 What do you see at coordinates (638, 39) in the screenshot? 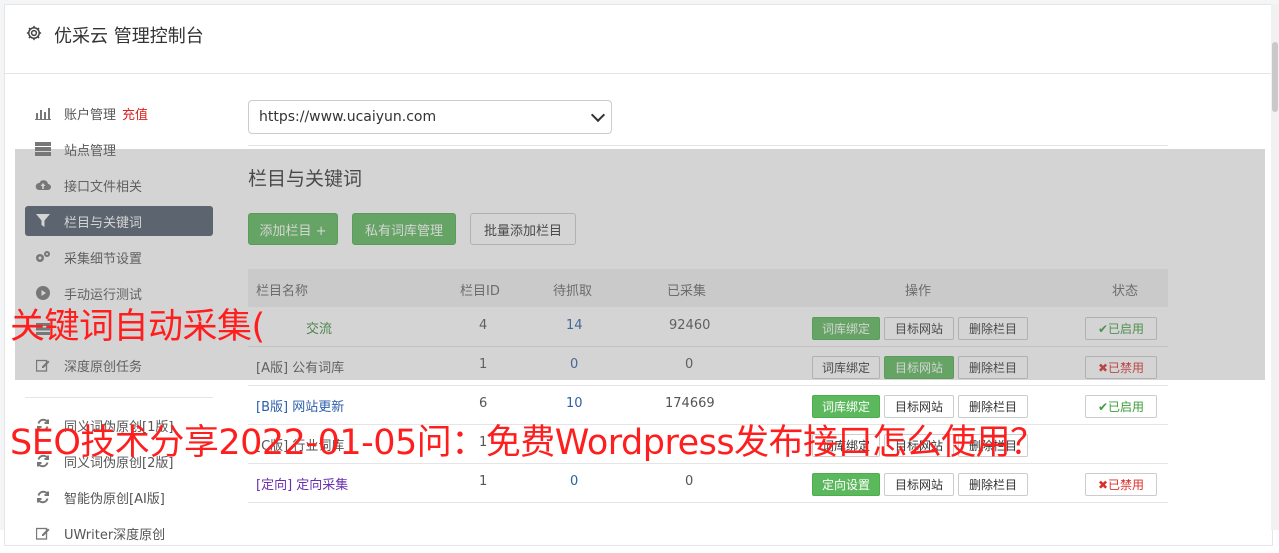
I see `header: 优采云 管理控制台` at bounding box center [638, 39].